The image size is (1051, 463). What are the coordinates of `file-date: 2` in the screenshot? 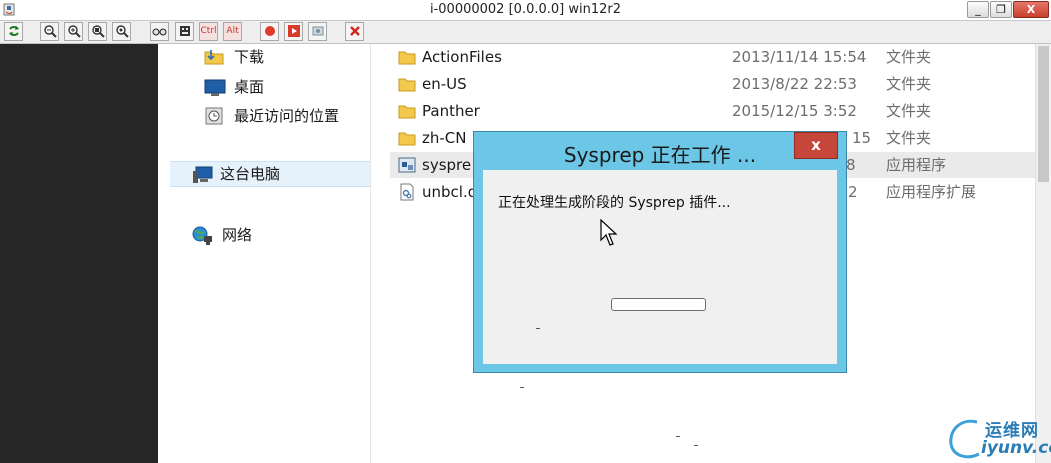 It's located at (853, 192).